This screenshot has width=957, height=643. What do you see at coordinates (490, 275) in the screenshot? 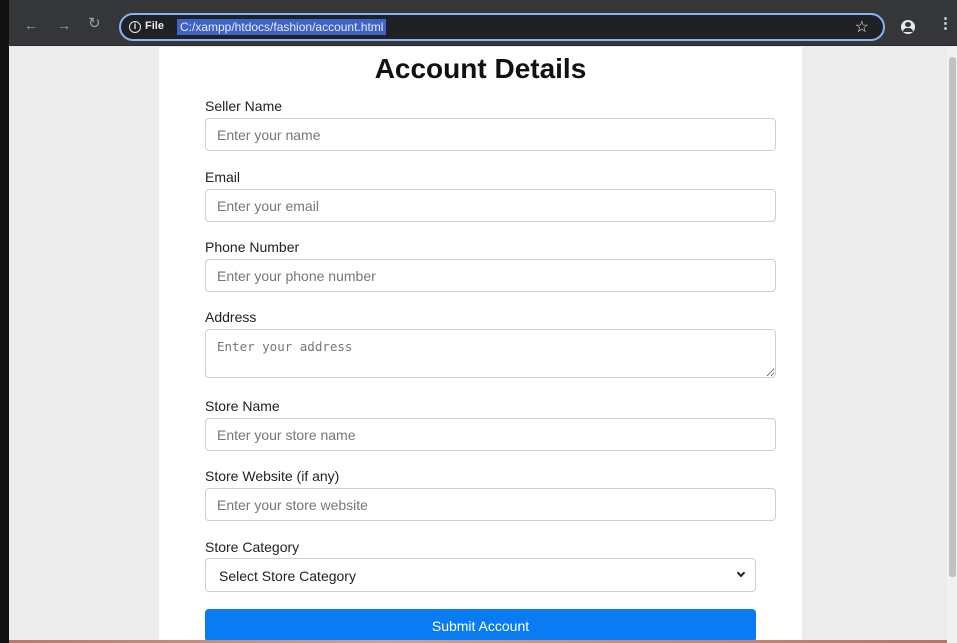
I see `phone-number-input` at bounding box center [490, 275].